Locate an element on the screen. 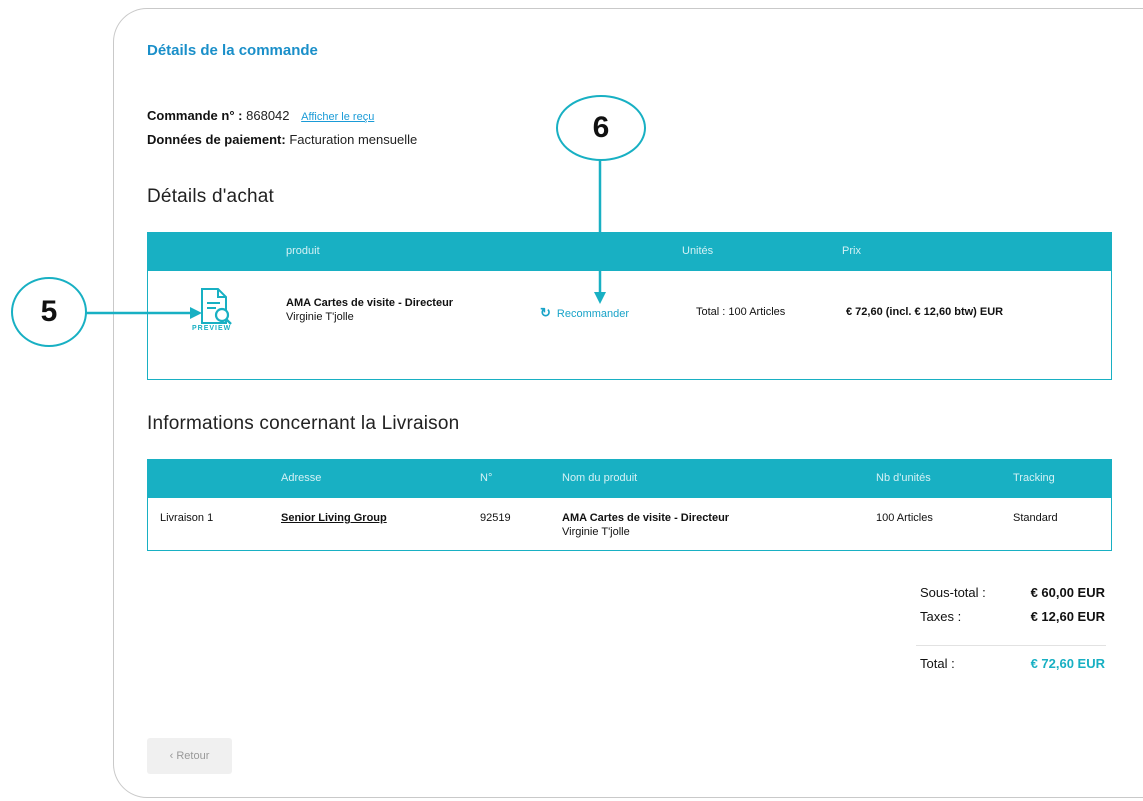 The height and width of the screenshot is (801, 1143). delivery-label: Livraison 1 is located at coordinates (187, 518).